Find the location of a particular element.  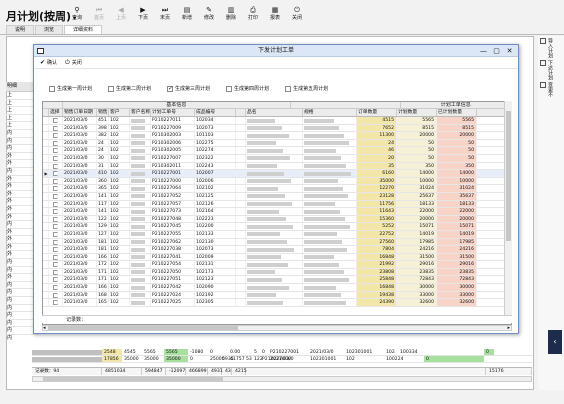

side-collapse-tab: ‹ is located at coordinates (555, 342).